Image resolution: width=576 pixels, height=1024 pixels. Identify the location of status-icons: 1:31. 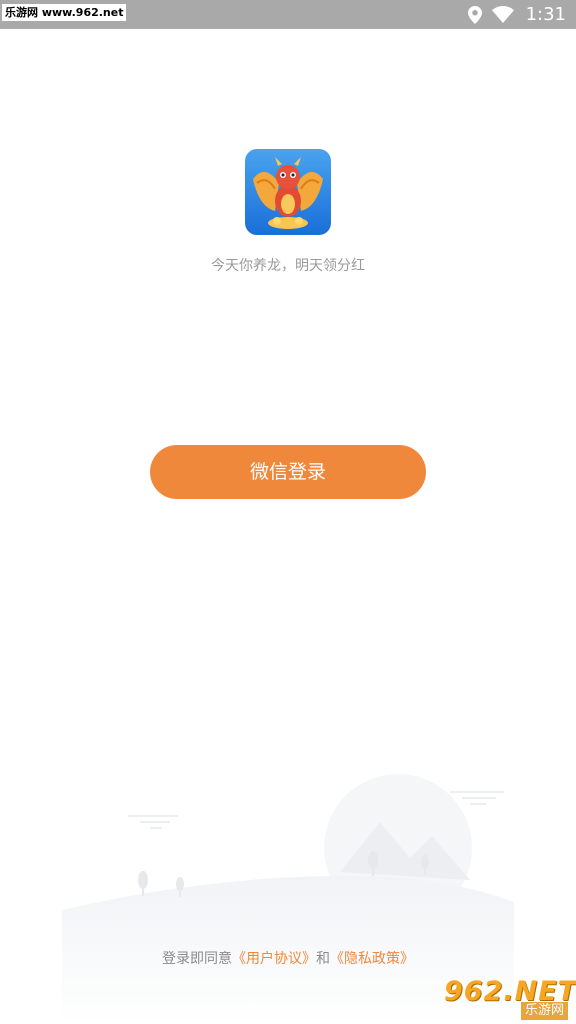
(516, 14).